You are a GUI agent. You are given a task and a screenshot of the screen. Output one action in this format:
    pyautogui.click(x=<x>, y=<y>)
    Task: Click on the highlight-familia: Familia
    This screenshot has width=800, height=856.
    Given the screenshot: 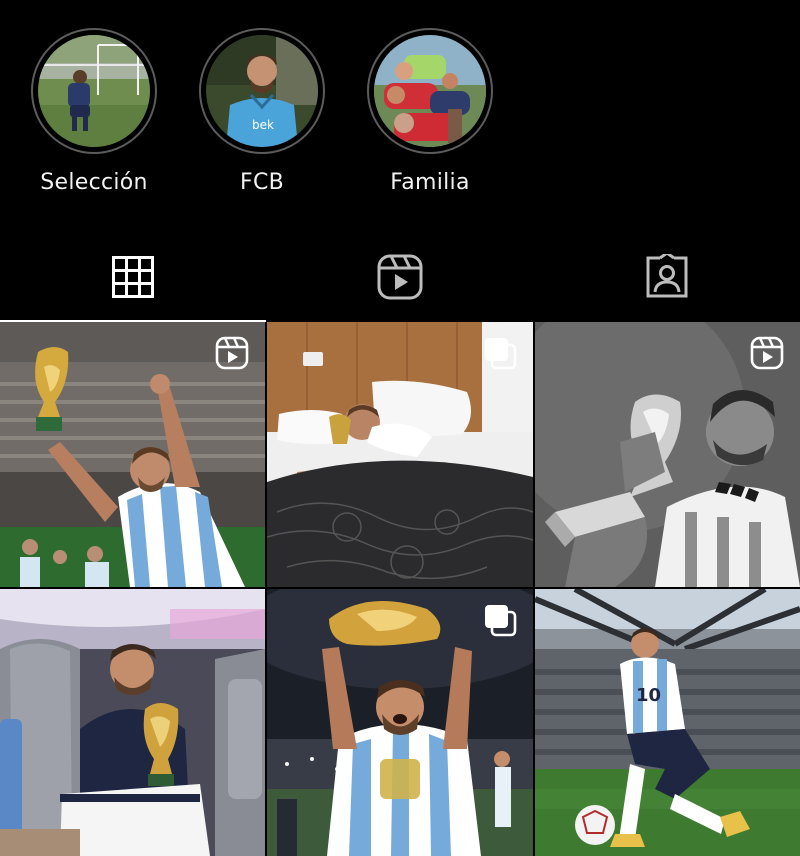 What is the action you would take?
    pyautogui.click(x=430, y=111)
    